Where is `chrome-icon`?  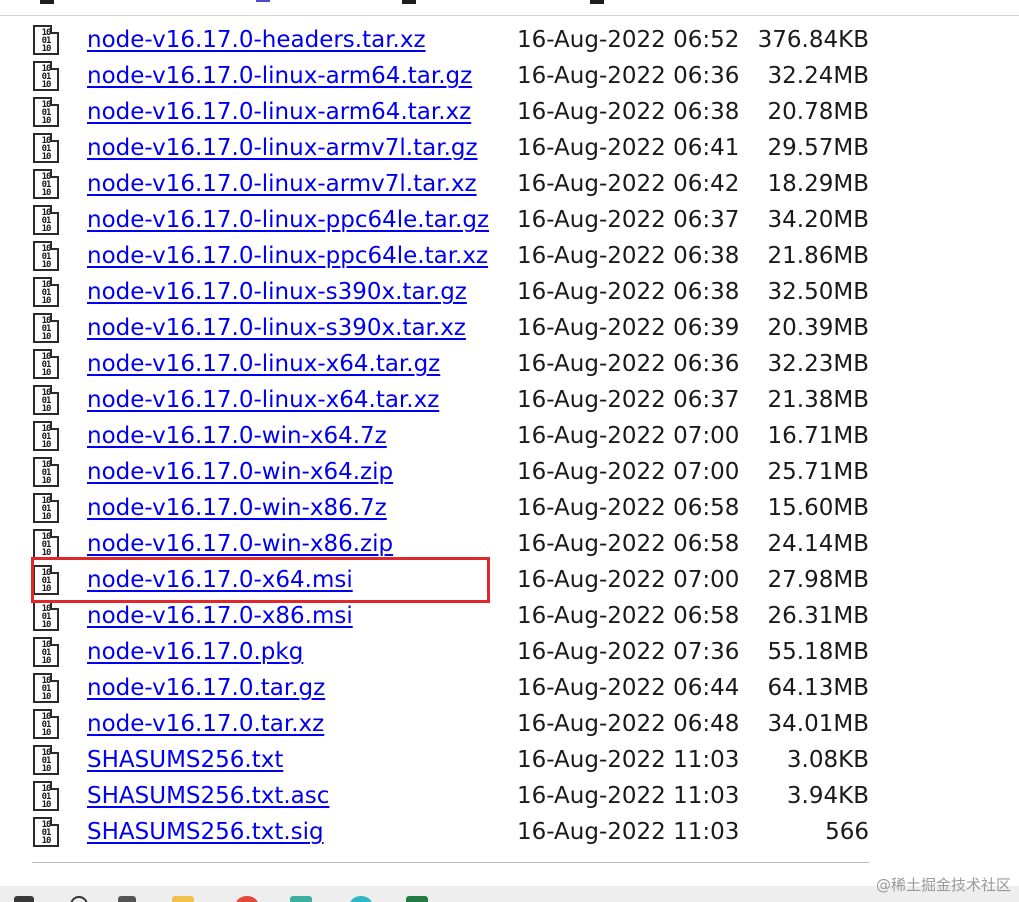
chrome-icon is located at coordinates (247, 899).